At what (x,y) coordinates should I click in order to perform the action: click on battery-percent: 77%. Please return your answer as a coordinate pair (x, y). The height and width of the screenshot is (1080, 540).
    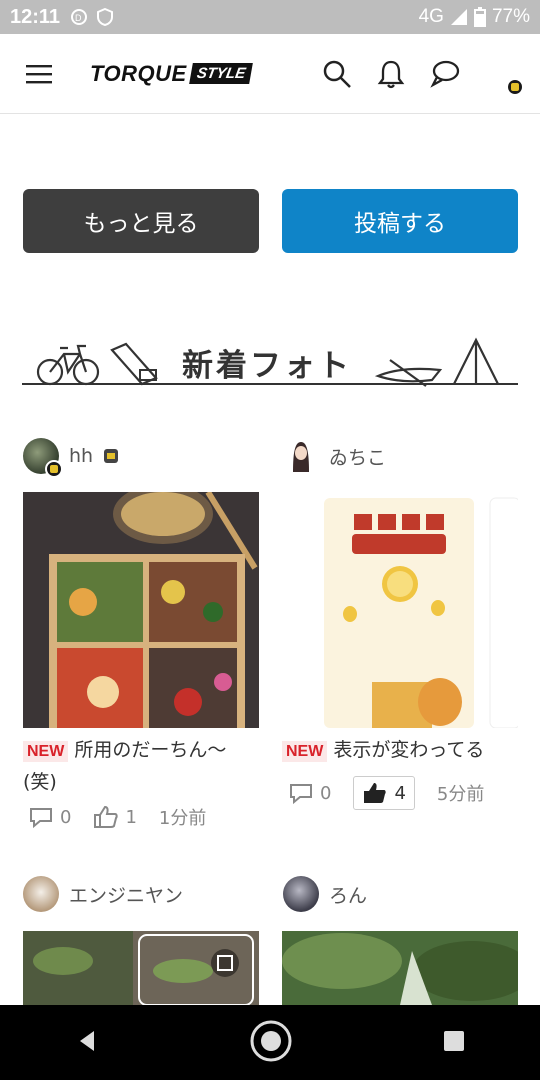
    Looking at the image, I should click on (510, 16).